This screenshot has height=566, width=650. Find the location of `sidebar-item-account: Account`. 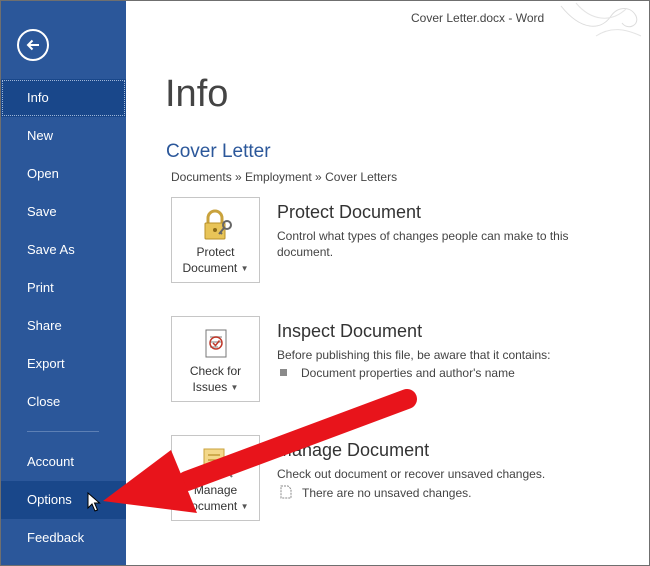

sidebar-item-account: Account is located at coordinates (63, 462).